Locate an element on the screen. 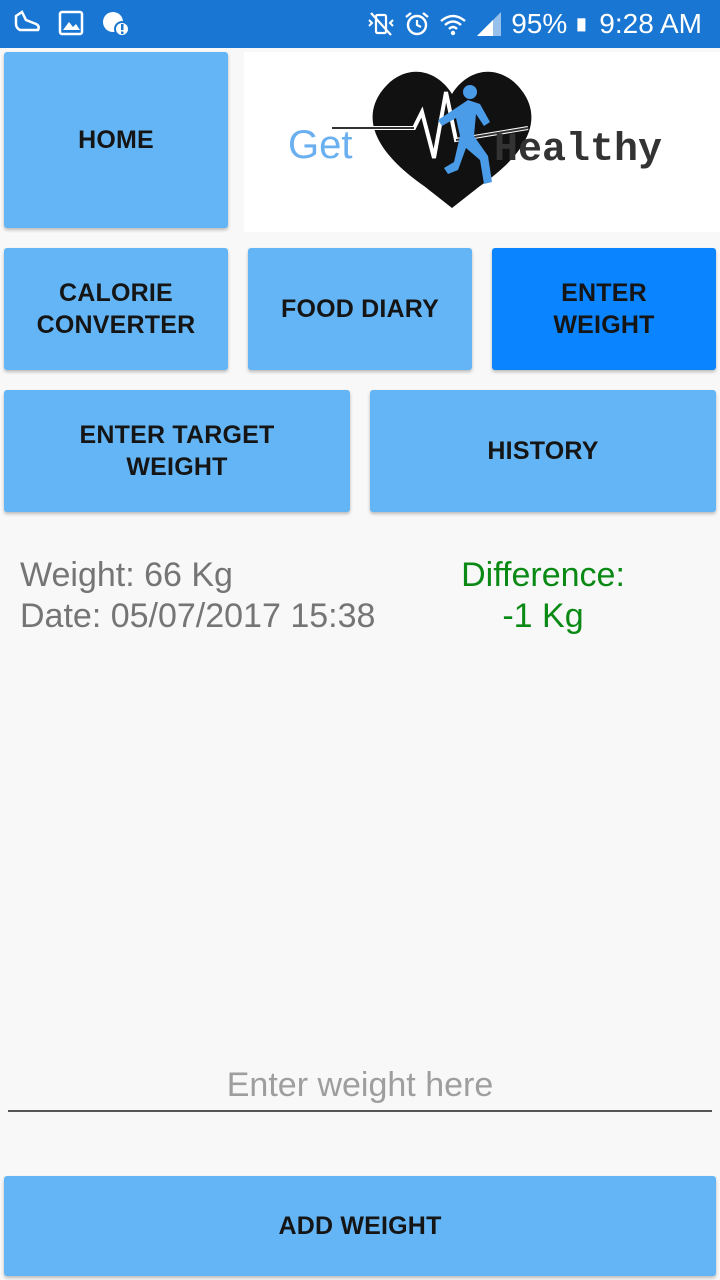 The width and height of the screenshot is (720, 1280). add-weight-button: ADD WEIGHT is located at coordinates (360, 1226).